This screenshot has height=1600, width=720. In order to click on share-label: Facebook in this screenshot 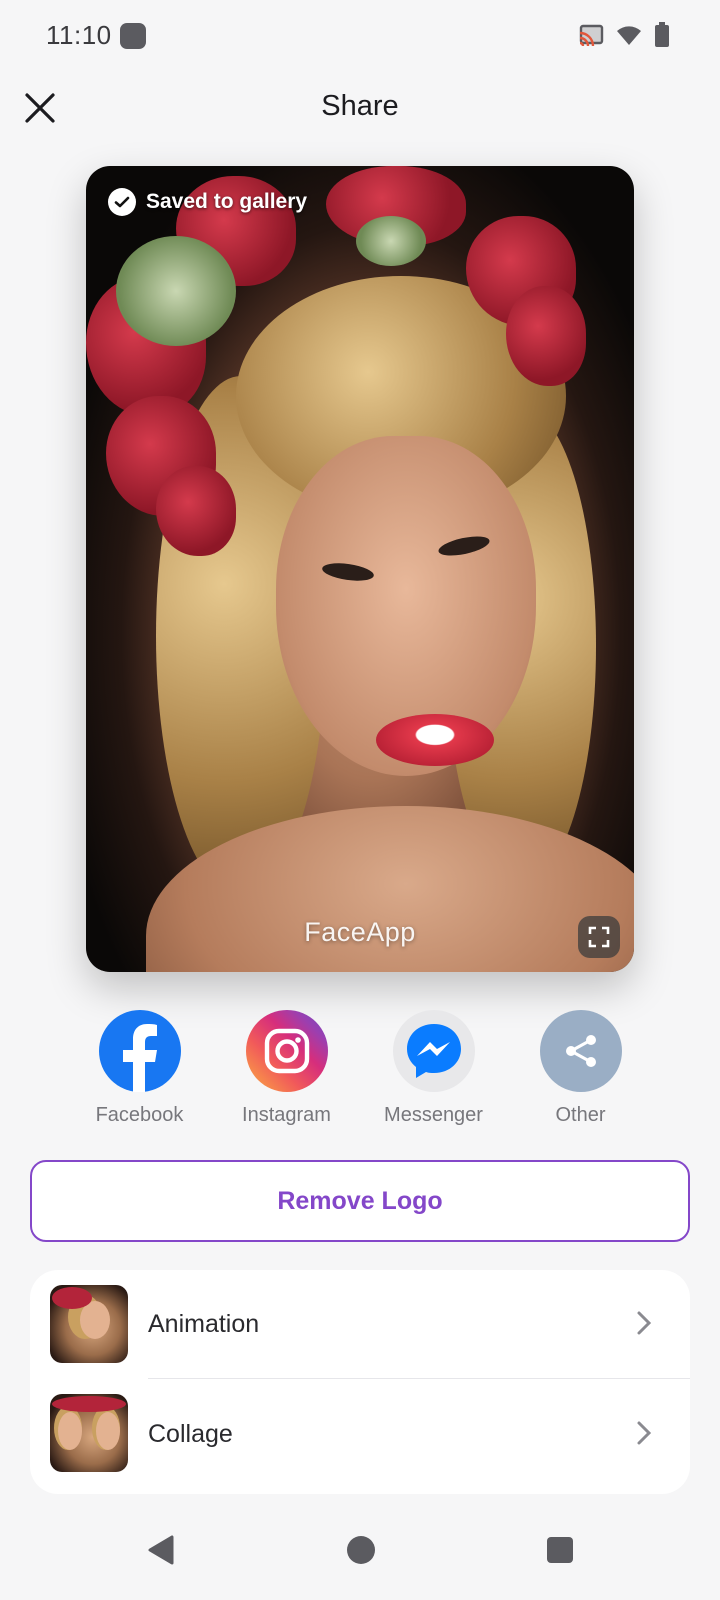, I will do `click(139, 1115)`.